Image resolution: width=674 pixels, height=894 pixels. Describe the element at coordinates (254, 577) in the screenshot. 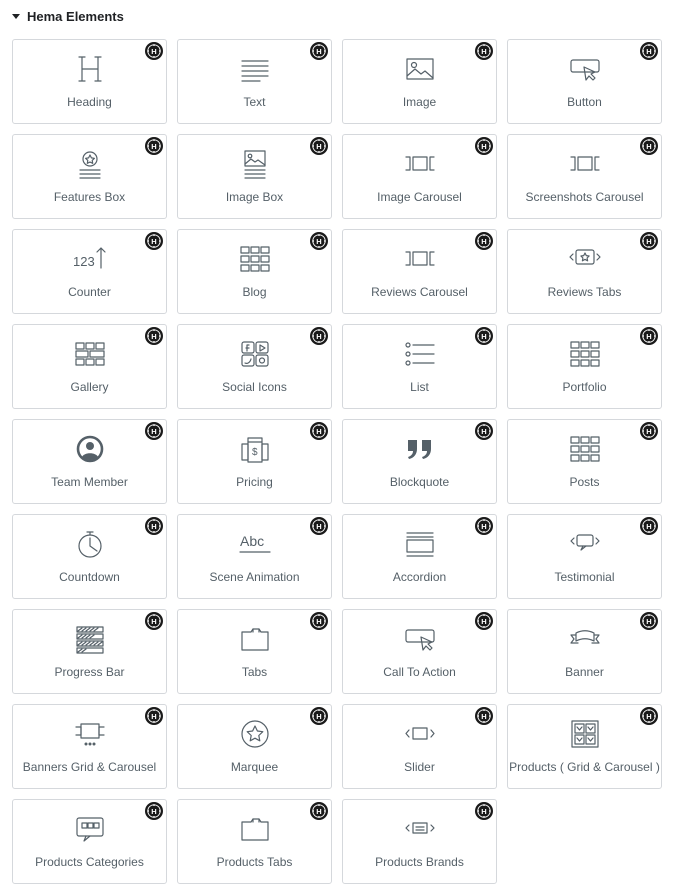

I see `widget-label: Scene Animation` at that location.